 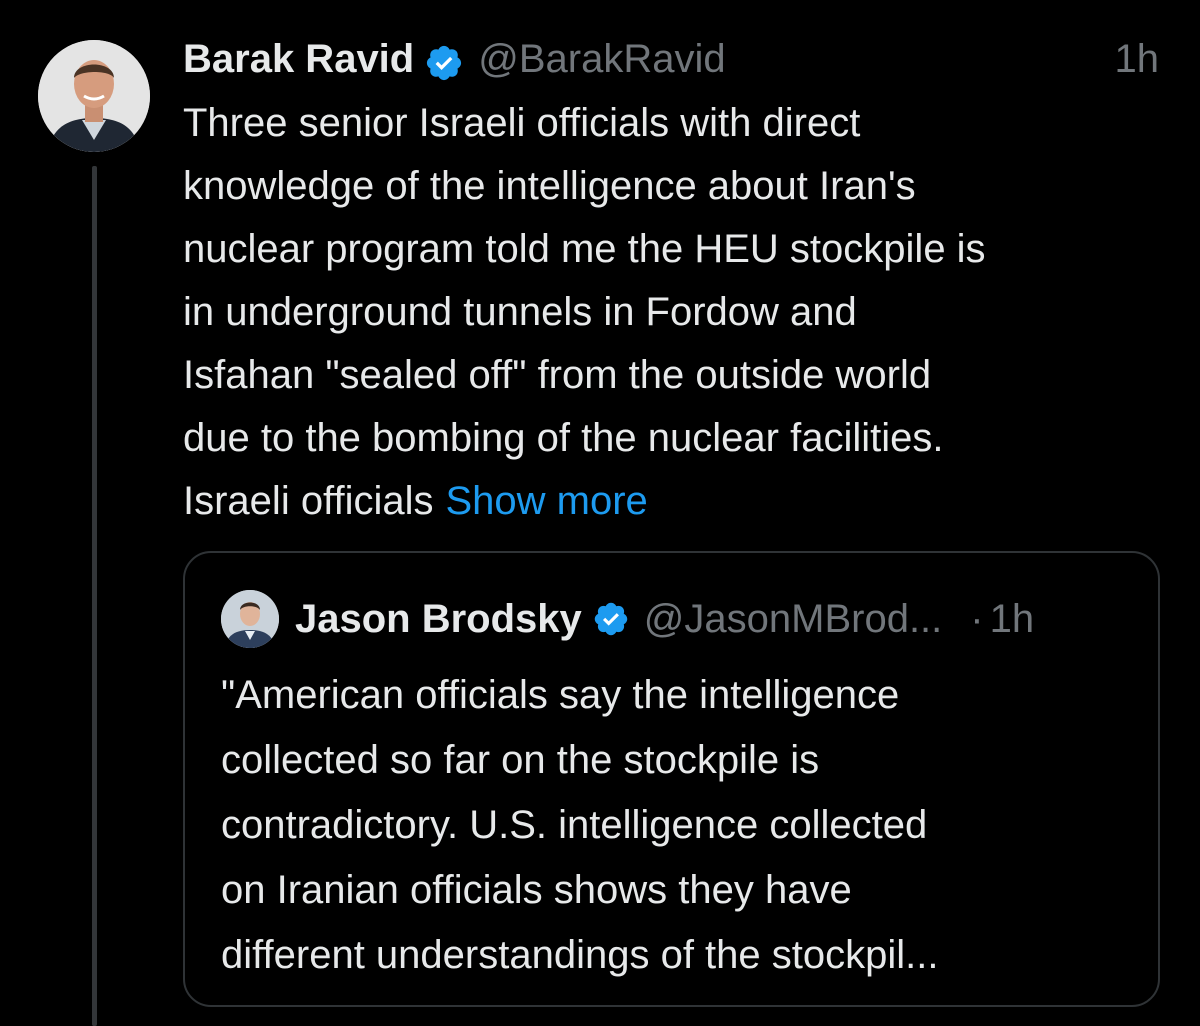 What do you see at coordinates (1012, 619) in the screenshot?
I see `quoted-tweet-timestamp: 1h` at bounding box center [1012, 619].